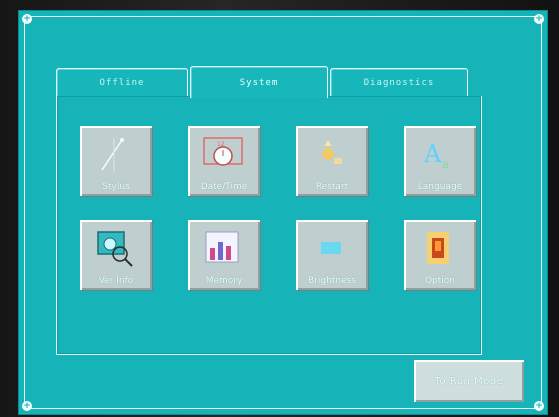 This screenshot has width=559, height=417. I want to click on memory-label: Memory, so click(224, 281).